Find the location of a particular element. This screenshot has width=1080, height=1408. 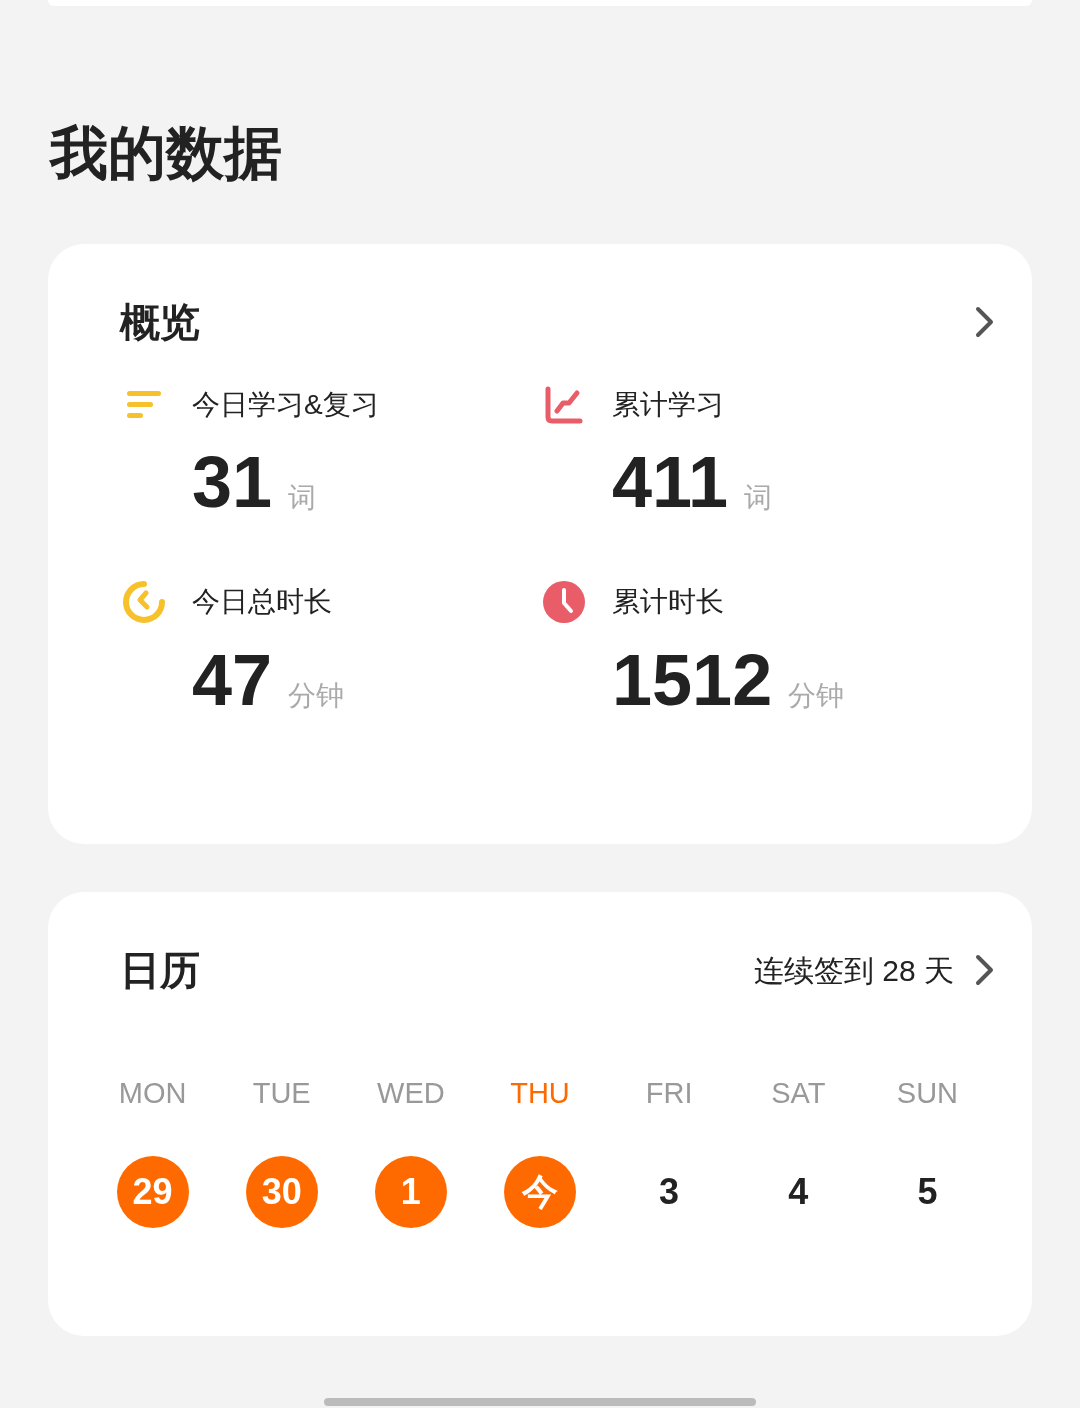

card-title: 概览 is located at coordinates (160, 322).